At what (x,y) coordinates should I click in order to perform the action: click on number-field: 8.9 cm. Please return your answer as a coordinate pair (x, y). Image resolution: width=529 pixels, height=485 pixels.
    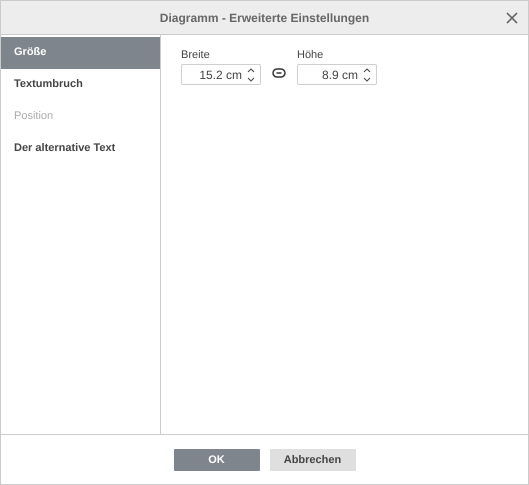
    Looking at the image, I should click on (337, 74).